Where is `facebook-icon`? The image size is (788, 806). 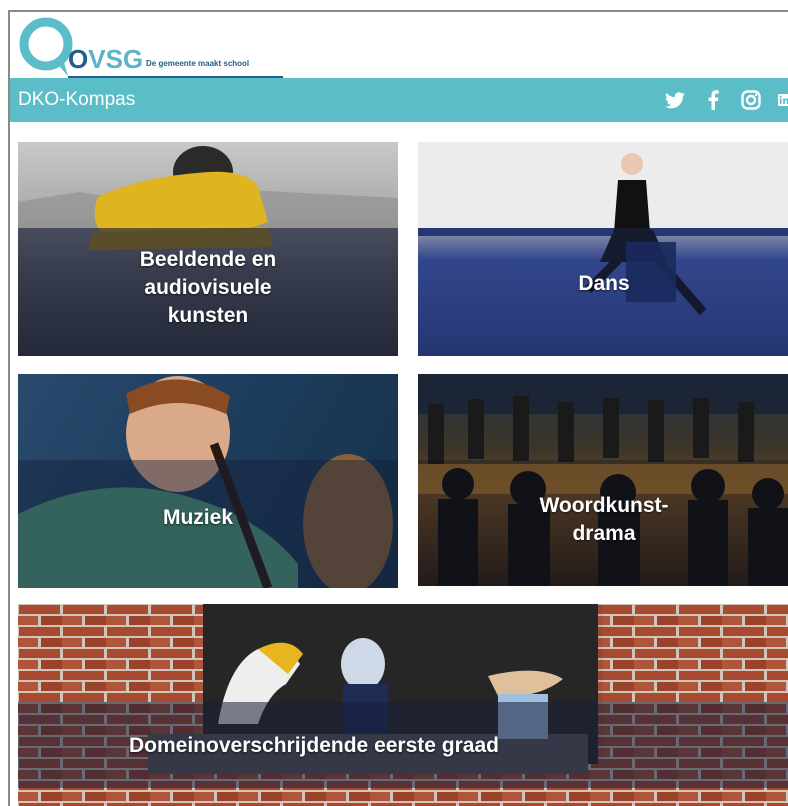 facebook-icon is located at coordinates (713, 100).